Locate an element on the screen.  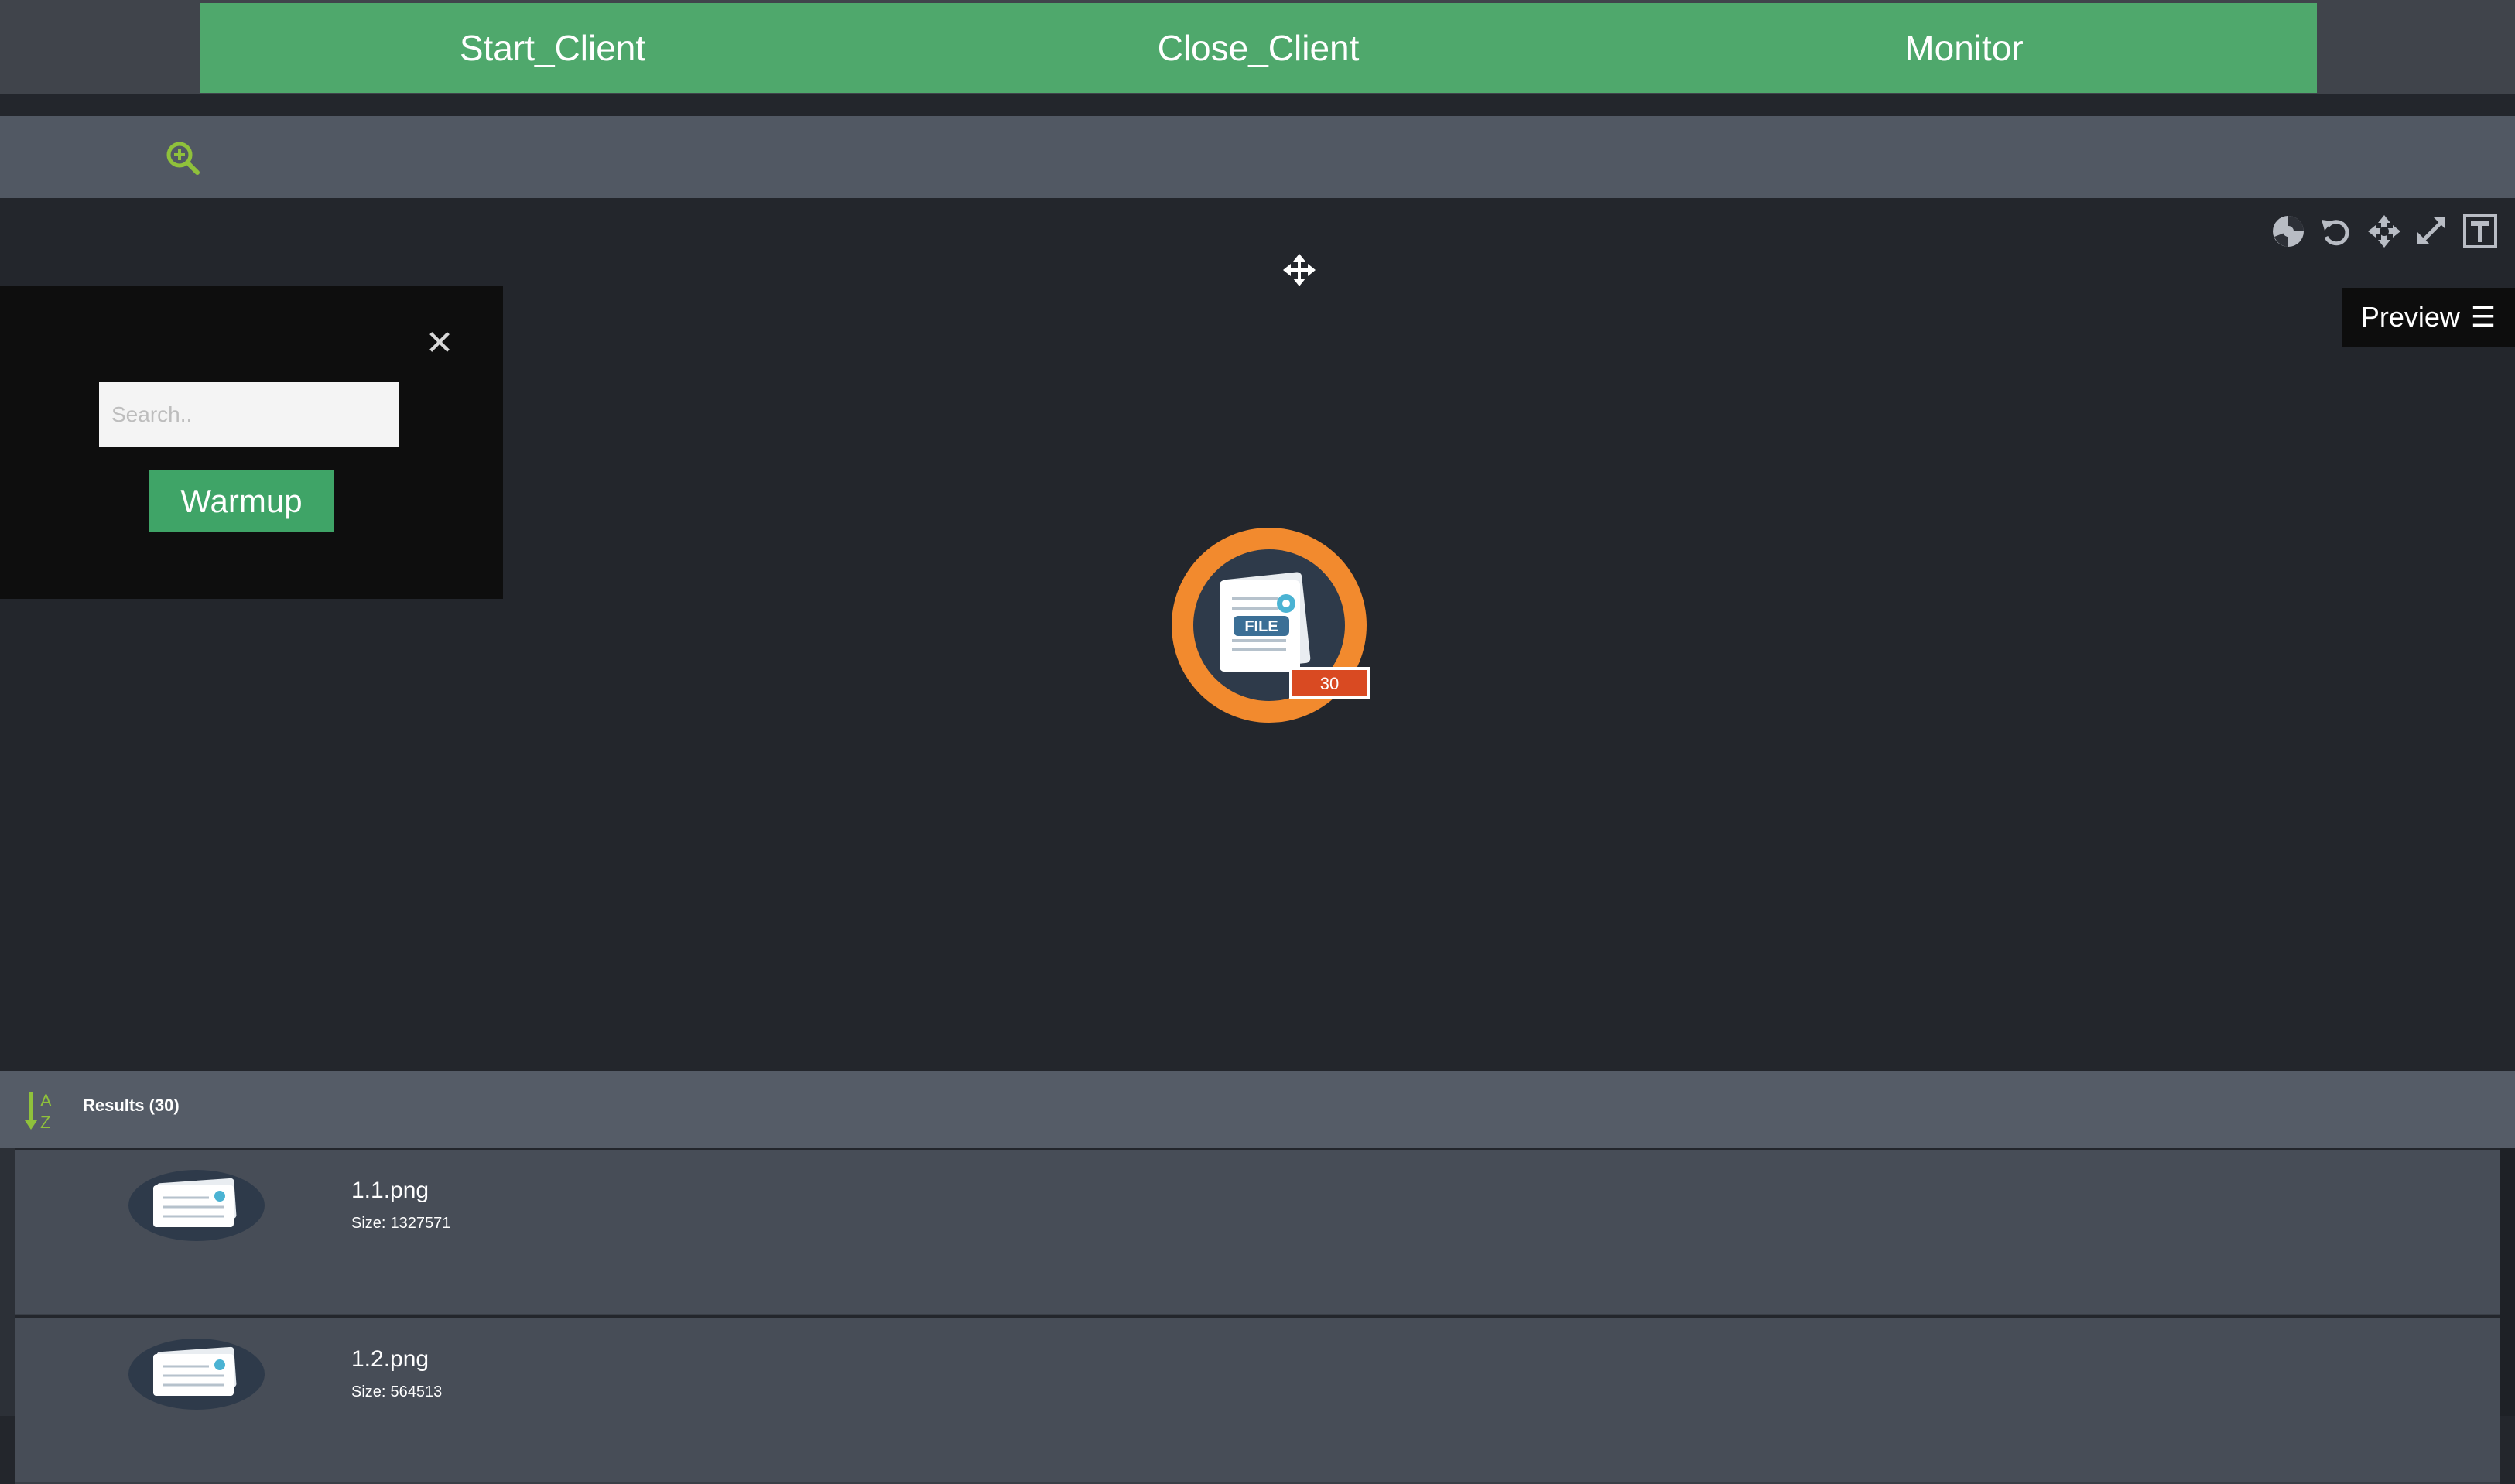
expand-icon is located at coordinates (2432, 231).